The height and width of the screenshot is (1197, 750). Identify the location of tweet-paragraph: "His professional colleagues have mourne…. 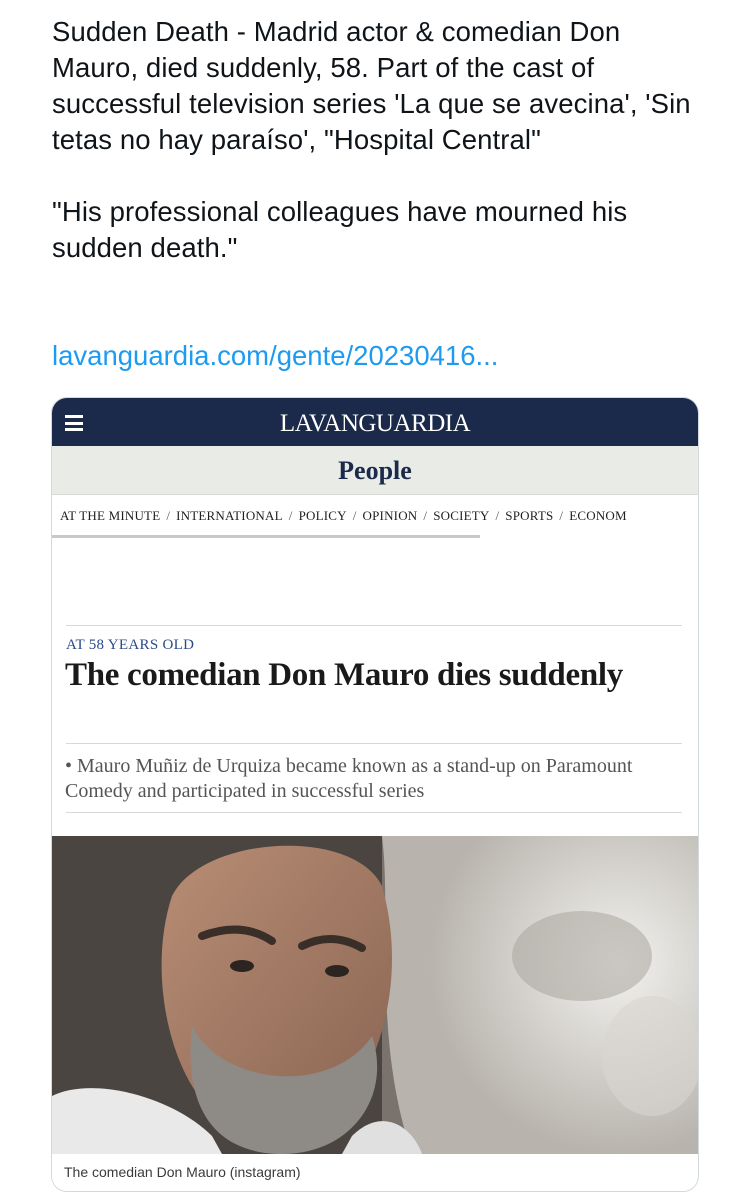
(340, 229).